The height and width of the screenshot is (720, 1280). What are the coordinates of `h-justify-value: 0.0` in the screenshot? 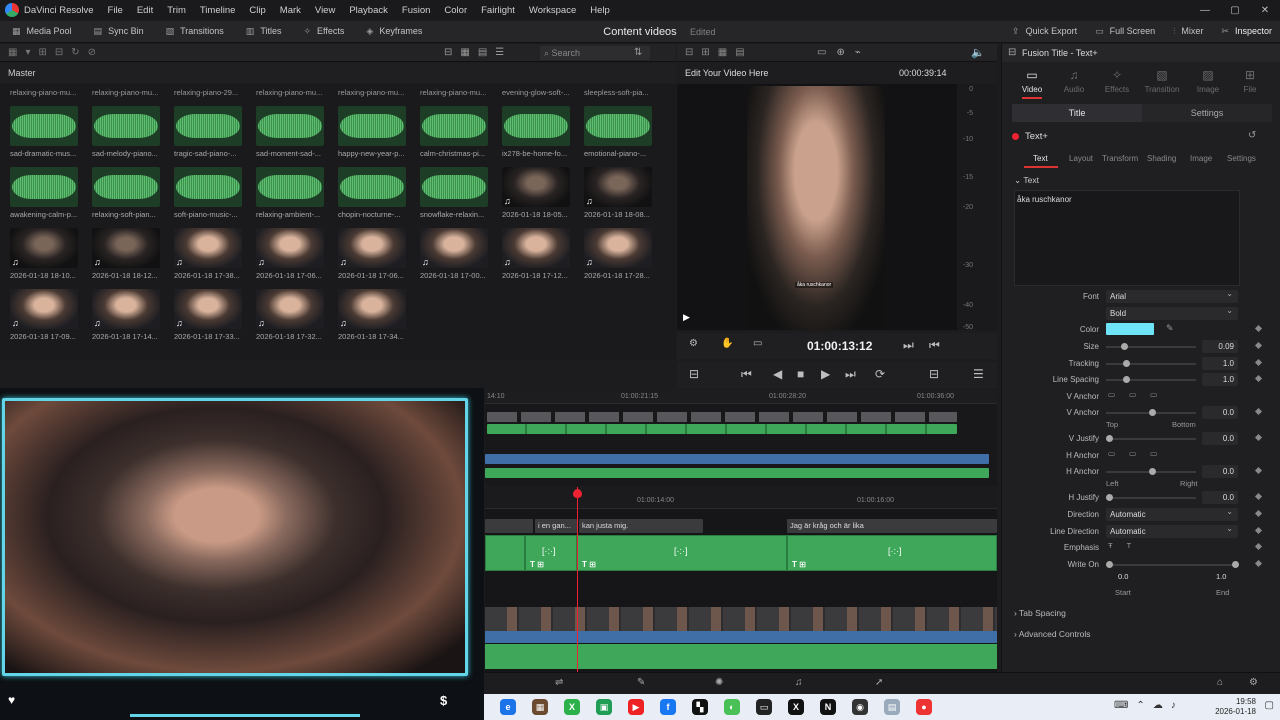 It's located at (1220, 497).